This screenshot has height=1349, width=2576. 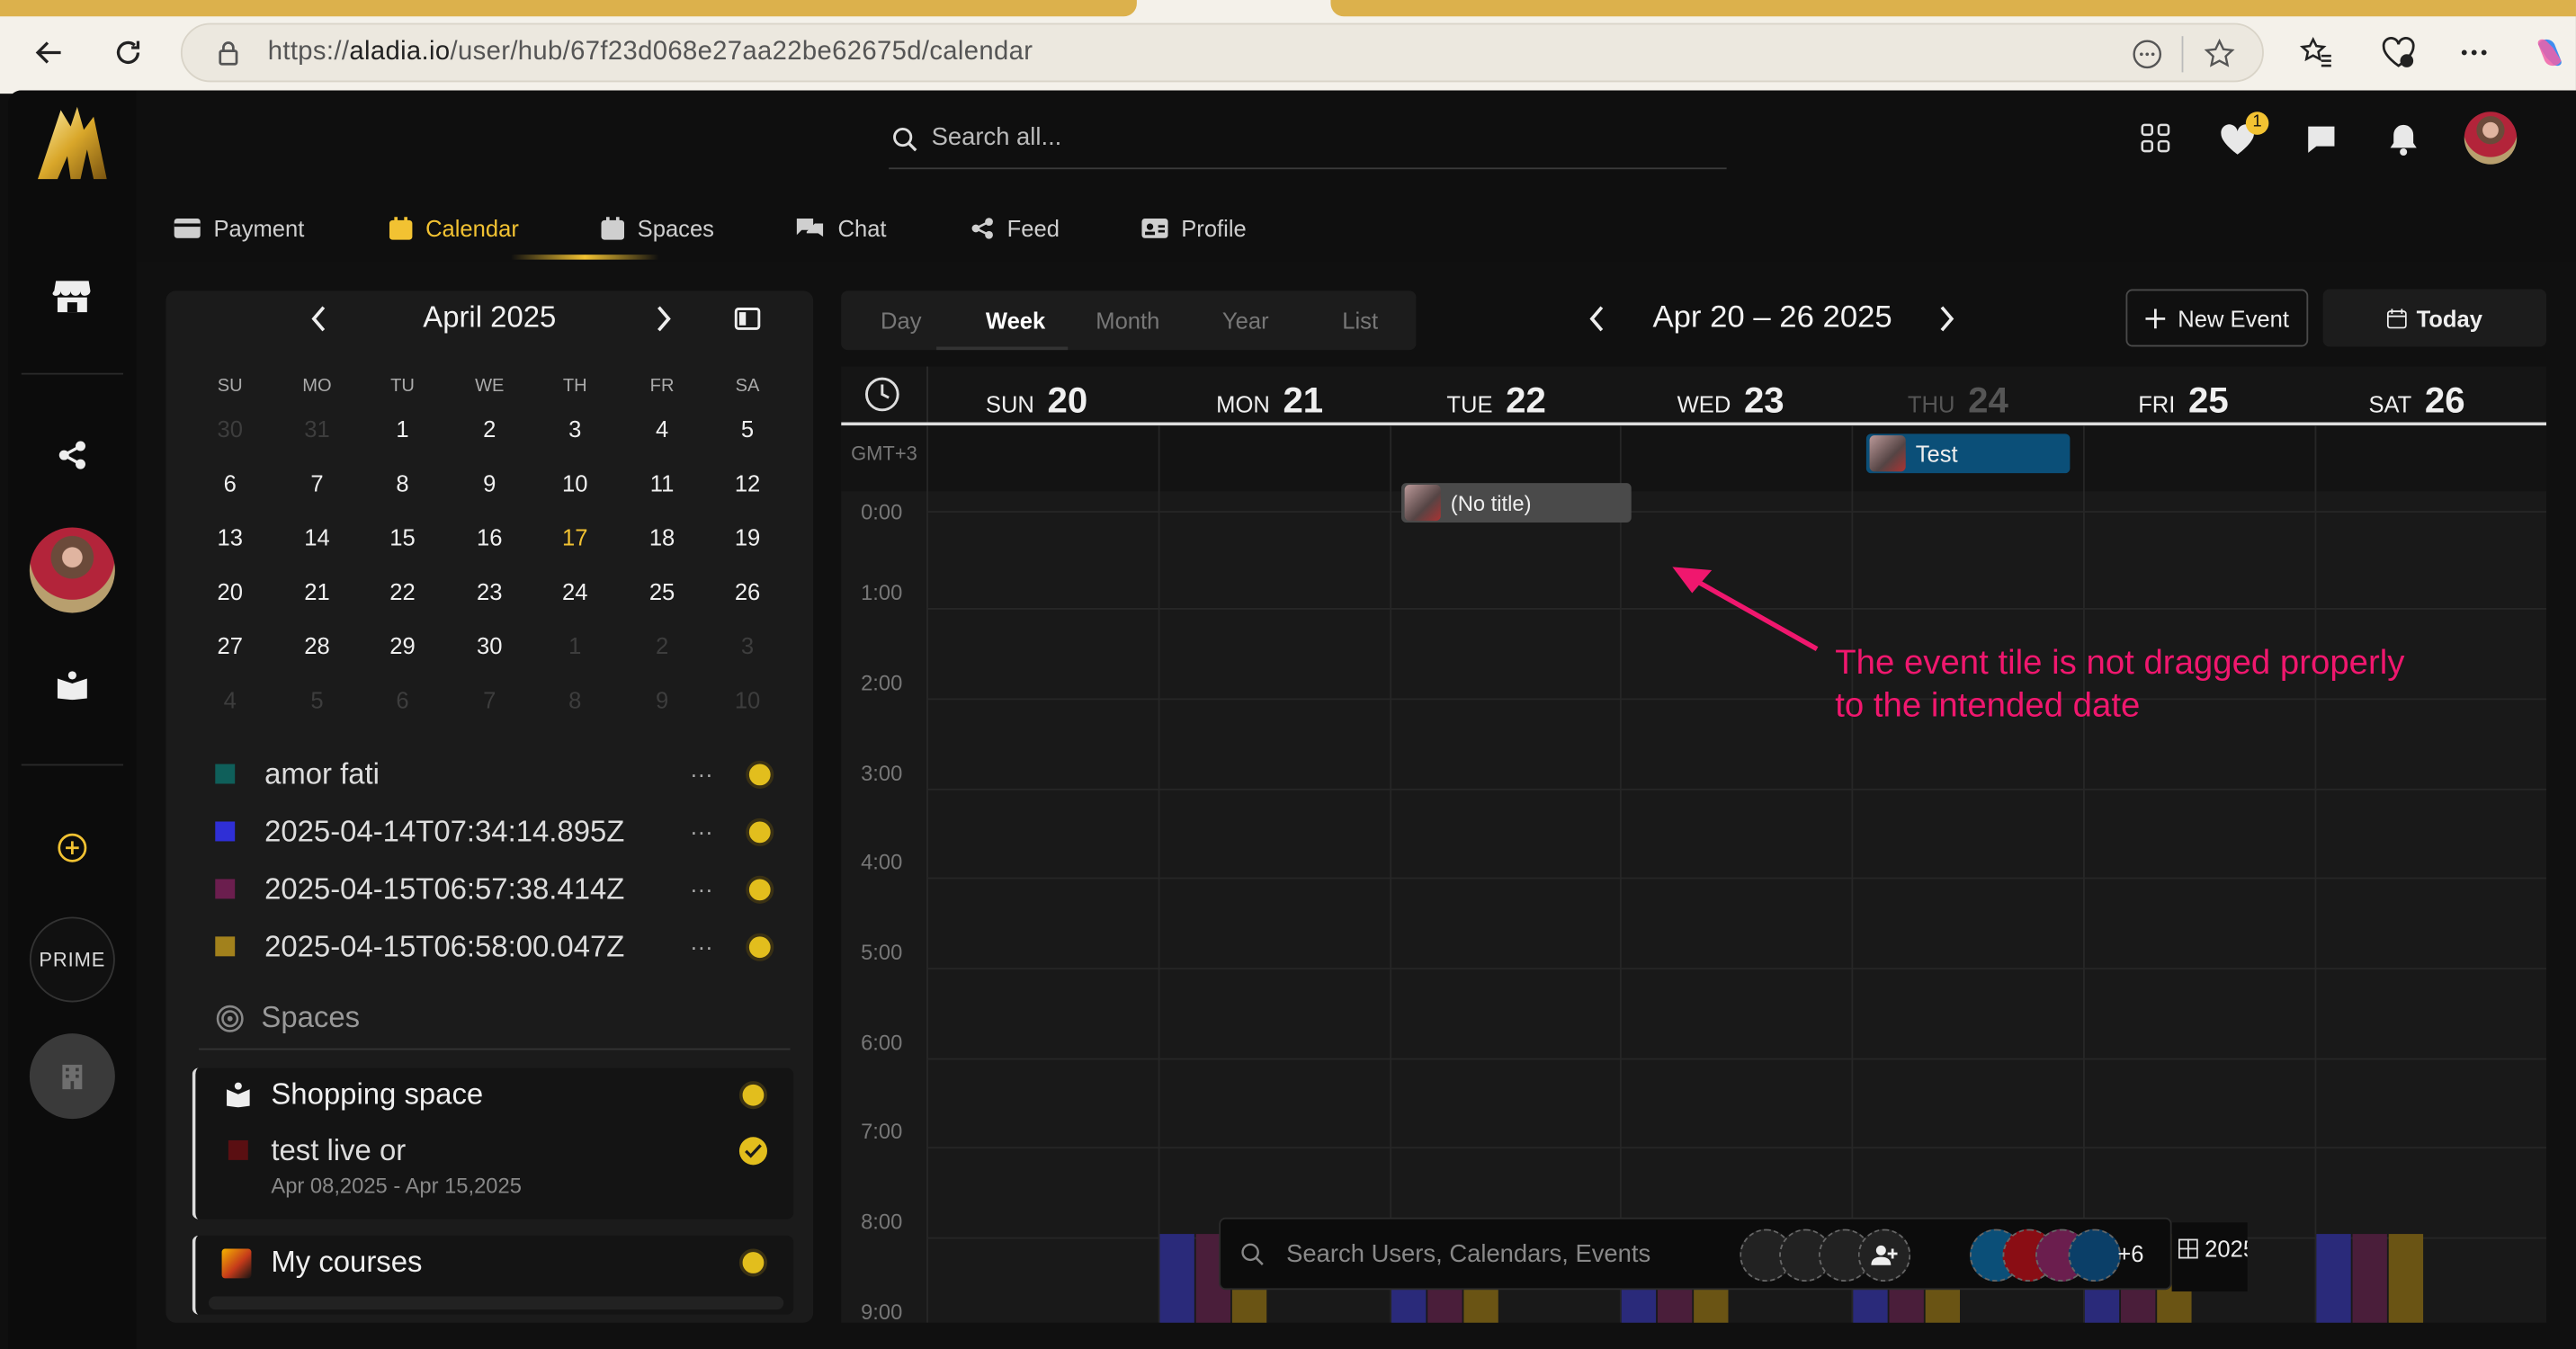 I want to click on courses-book-icon, so click(x=72, y=685).